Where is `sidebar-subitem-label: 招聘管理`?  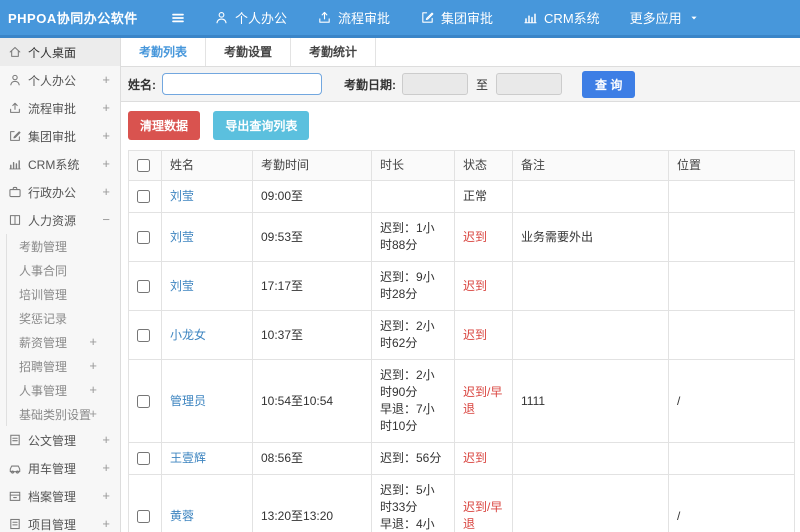
sidebar-subitem-label: 招聘管理 is located at coordinates (43, 366).